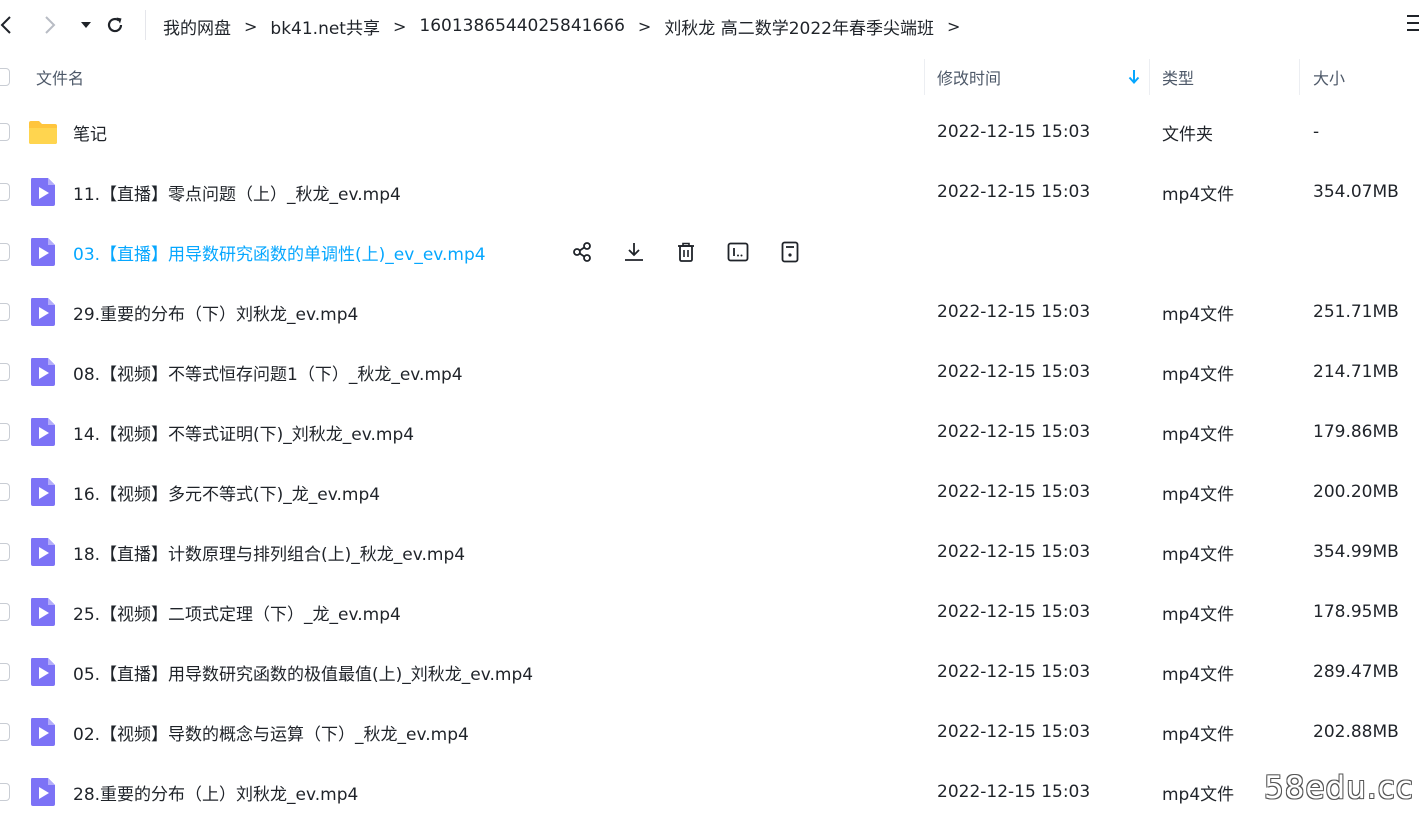  Describe the element at coordinates (279, 252) in the screenshot. I see `file-name: 03.【直播】用导数研究函数的单调性(上)_ev_ev.mp4` at that location.